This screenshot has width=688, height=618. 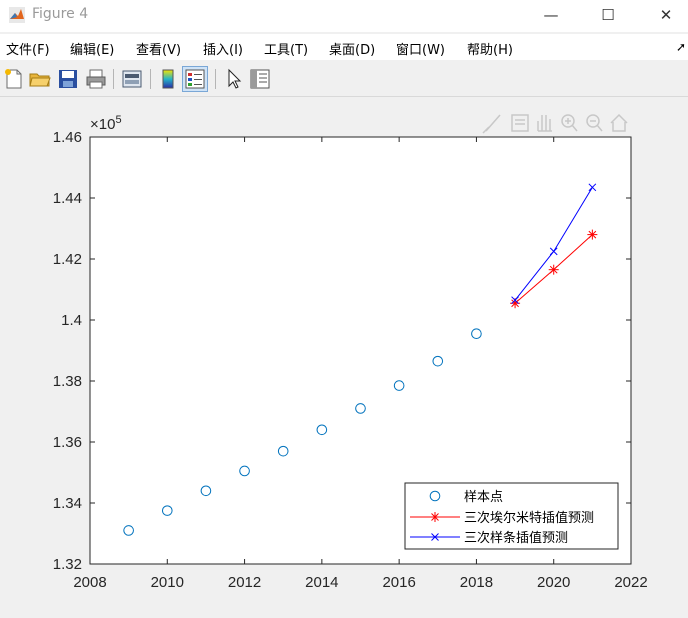 I want to click on home-icon, so click(x=619, y=122).